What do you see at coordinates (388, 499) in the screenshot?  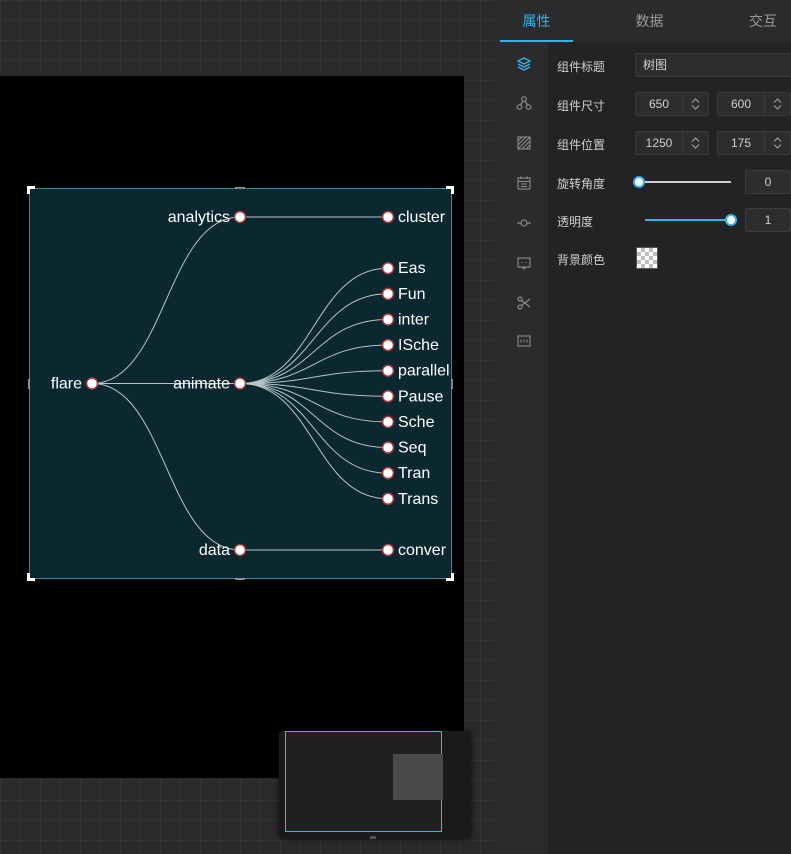 I see `tree-node-trans` at bounding box center [388, 499].